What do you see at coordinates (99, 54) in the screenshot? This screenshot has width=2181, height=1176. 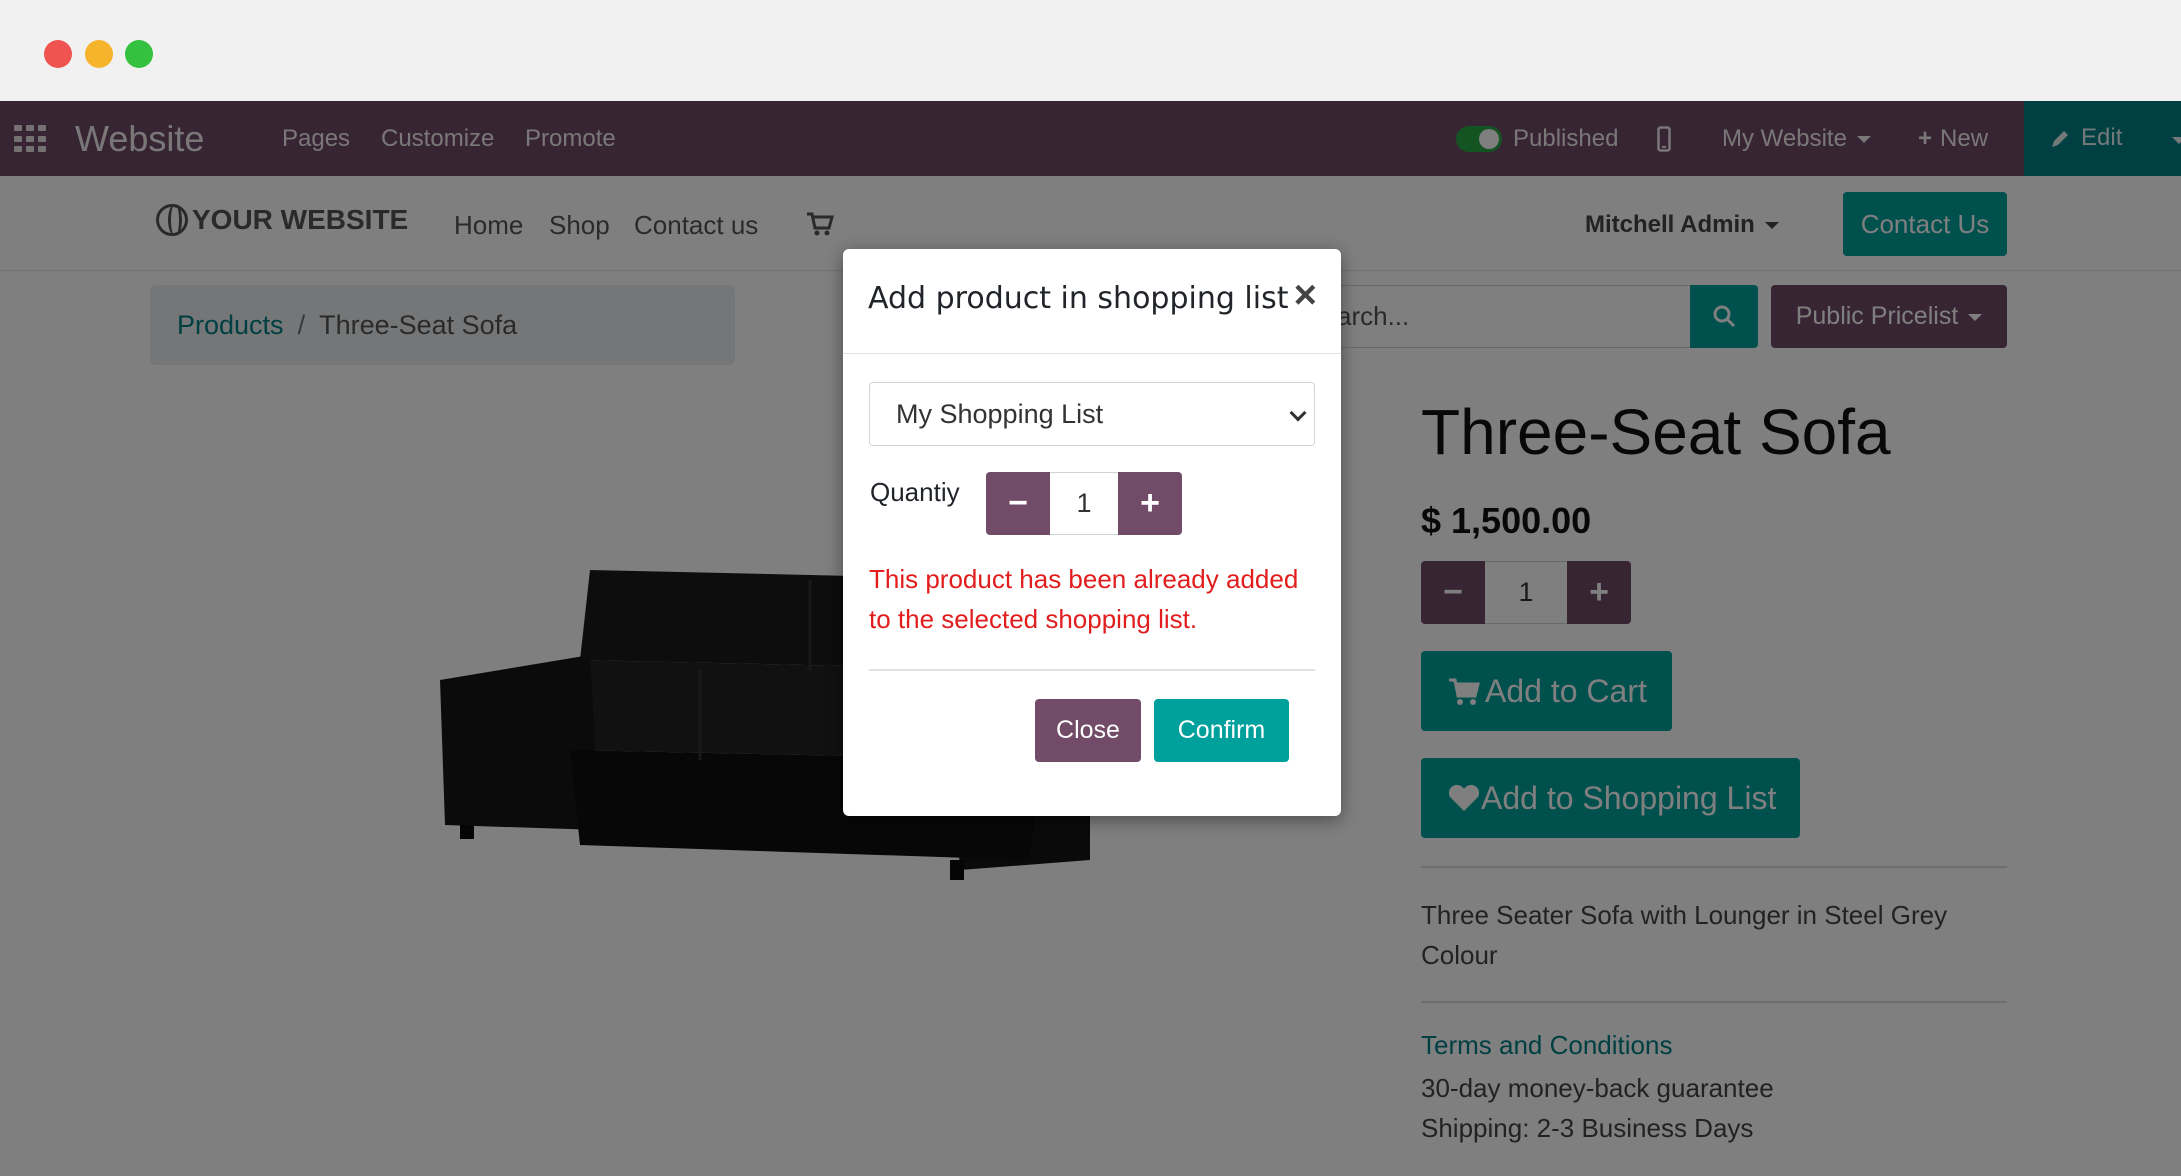 I see `window-minimize-icon` at bounding box center [99, 54].